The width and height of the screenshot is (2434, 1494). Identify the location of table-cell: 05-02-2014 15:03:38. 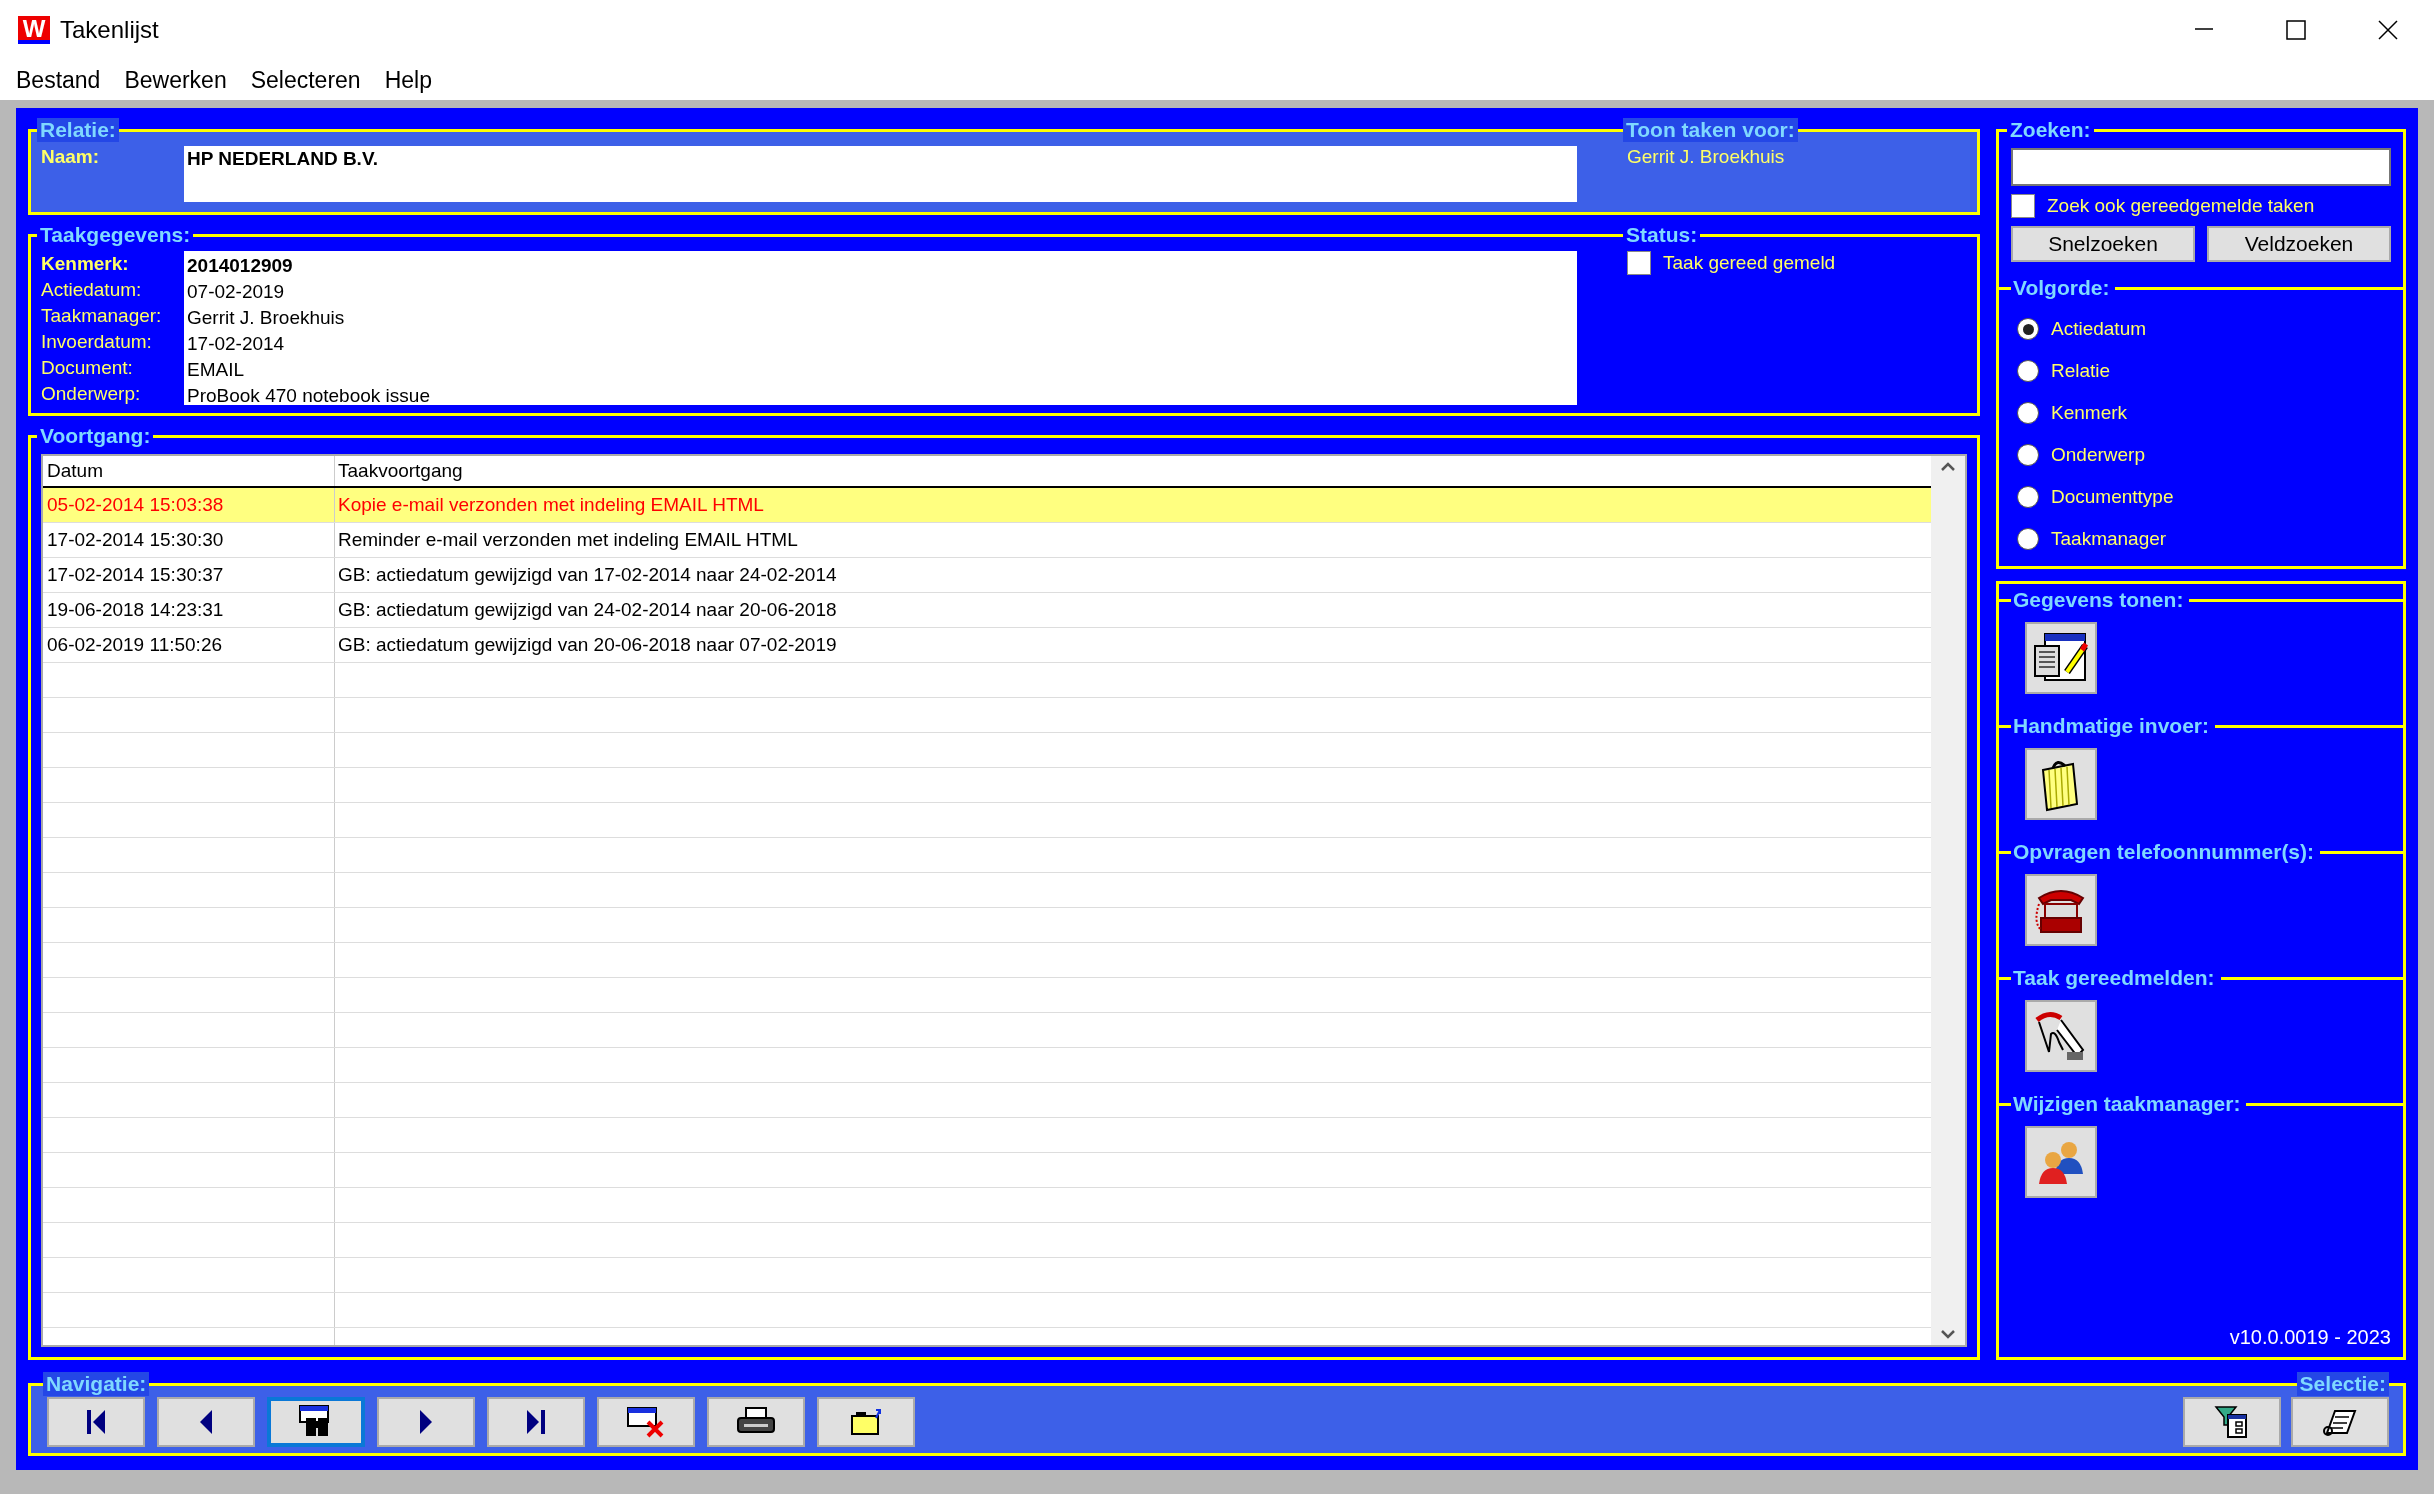
(135, 505).